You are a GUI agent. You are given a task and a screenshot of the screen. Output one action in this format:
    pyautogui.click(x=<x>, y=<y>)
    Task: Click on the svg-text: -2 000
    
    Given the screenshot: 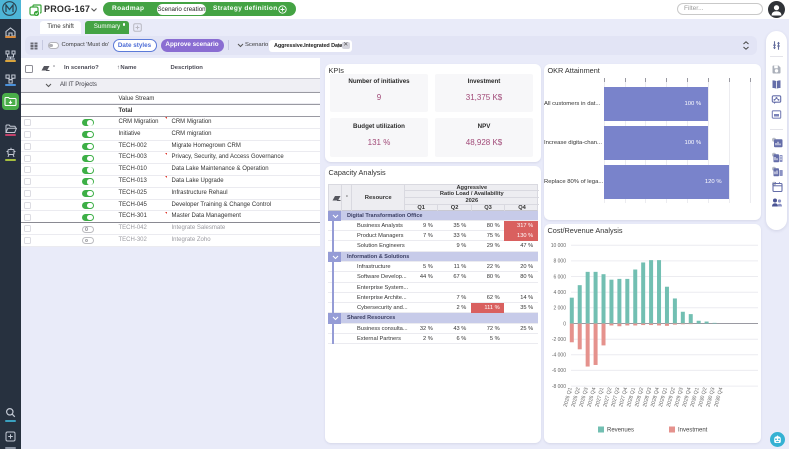 What is the action you would take?
    pyautogui.click(x=559, y=340)
    